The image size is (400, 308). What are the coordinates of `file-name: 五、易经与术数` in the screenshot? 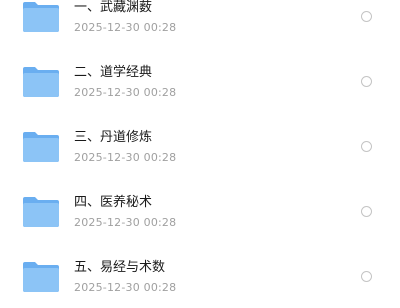 It's located at (120, 267).